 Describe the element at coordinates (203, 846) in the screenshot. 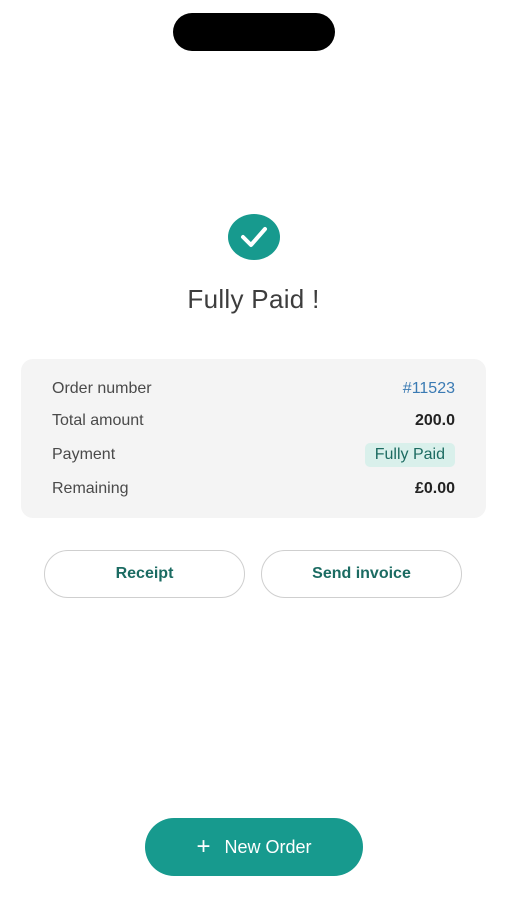

I see `plus-icon: +` at that location.